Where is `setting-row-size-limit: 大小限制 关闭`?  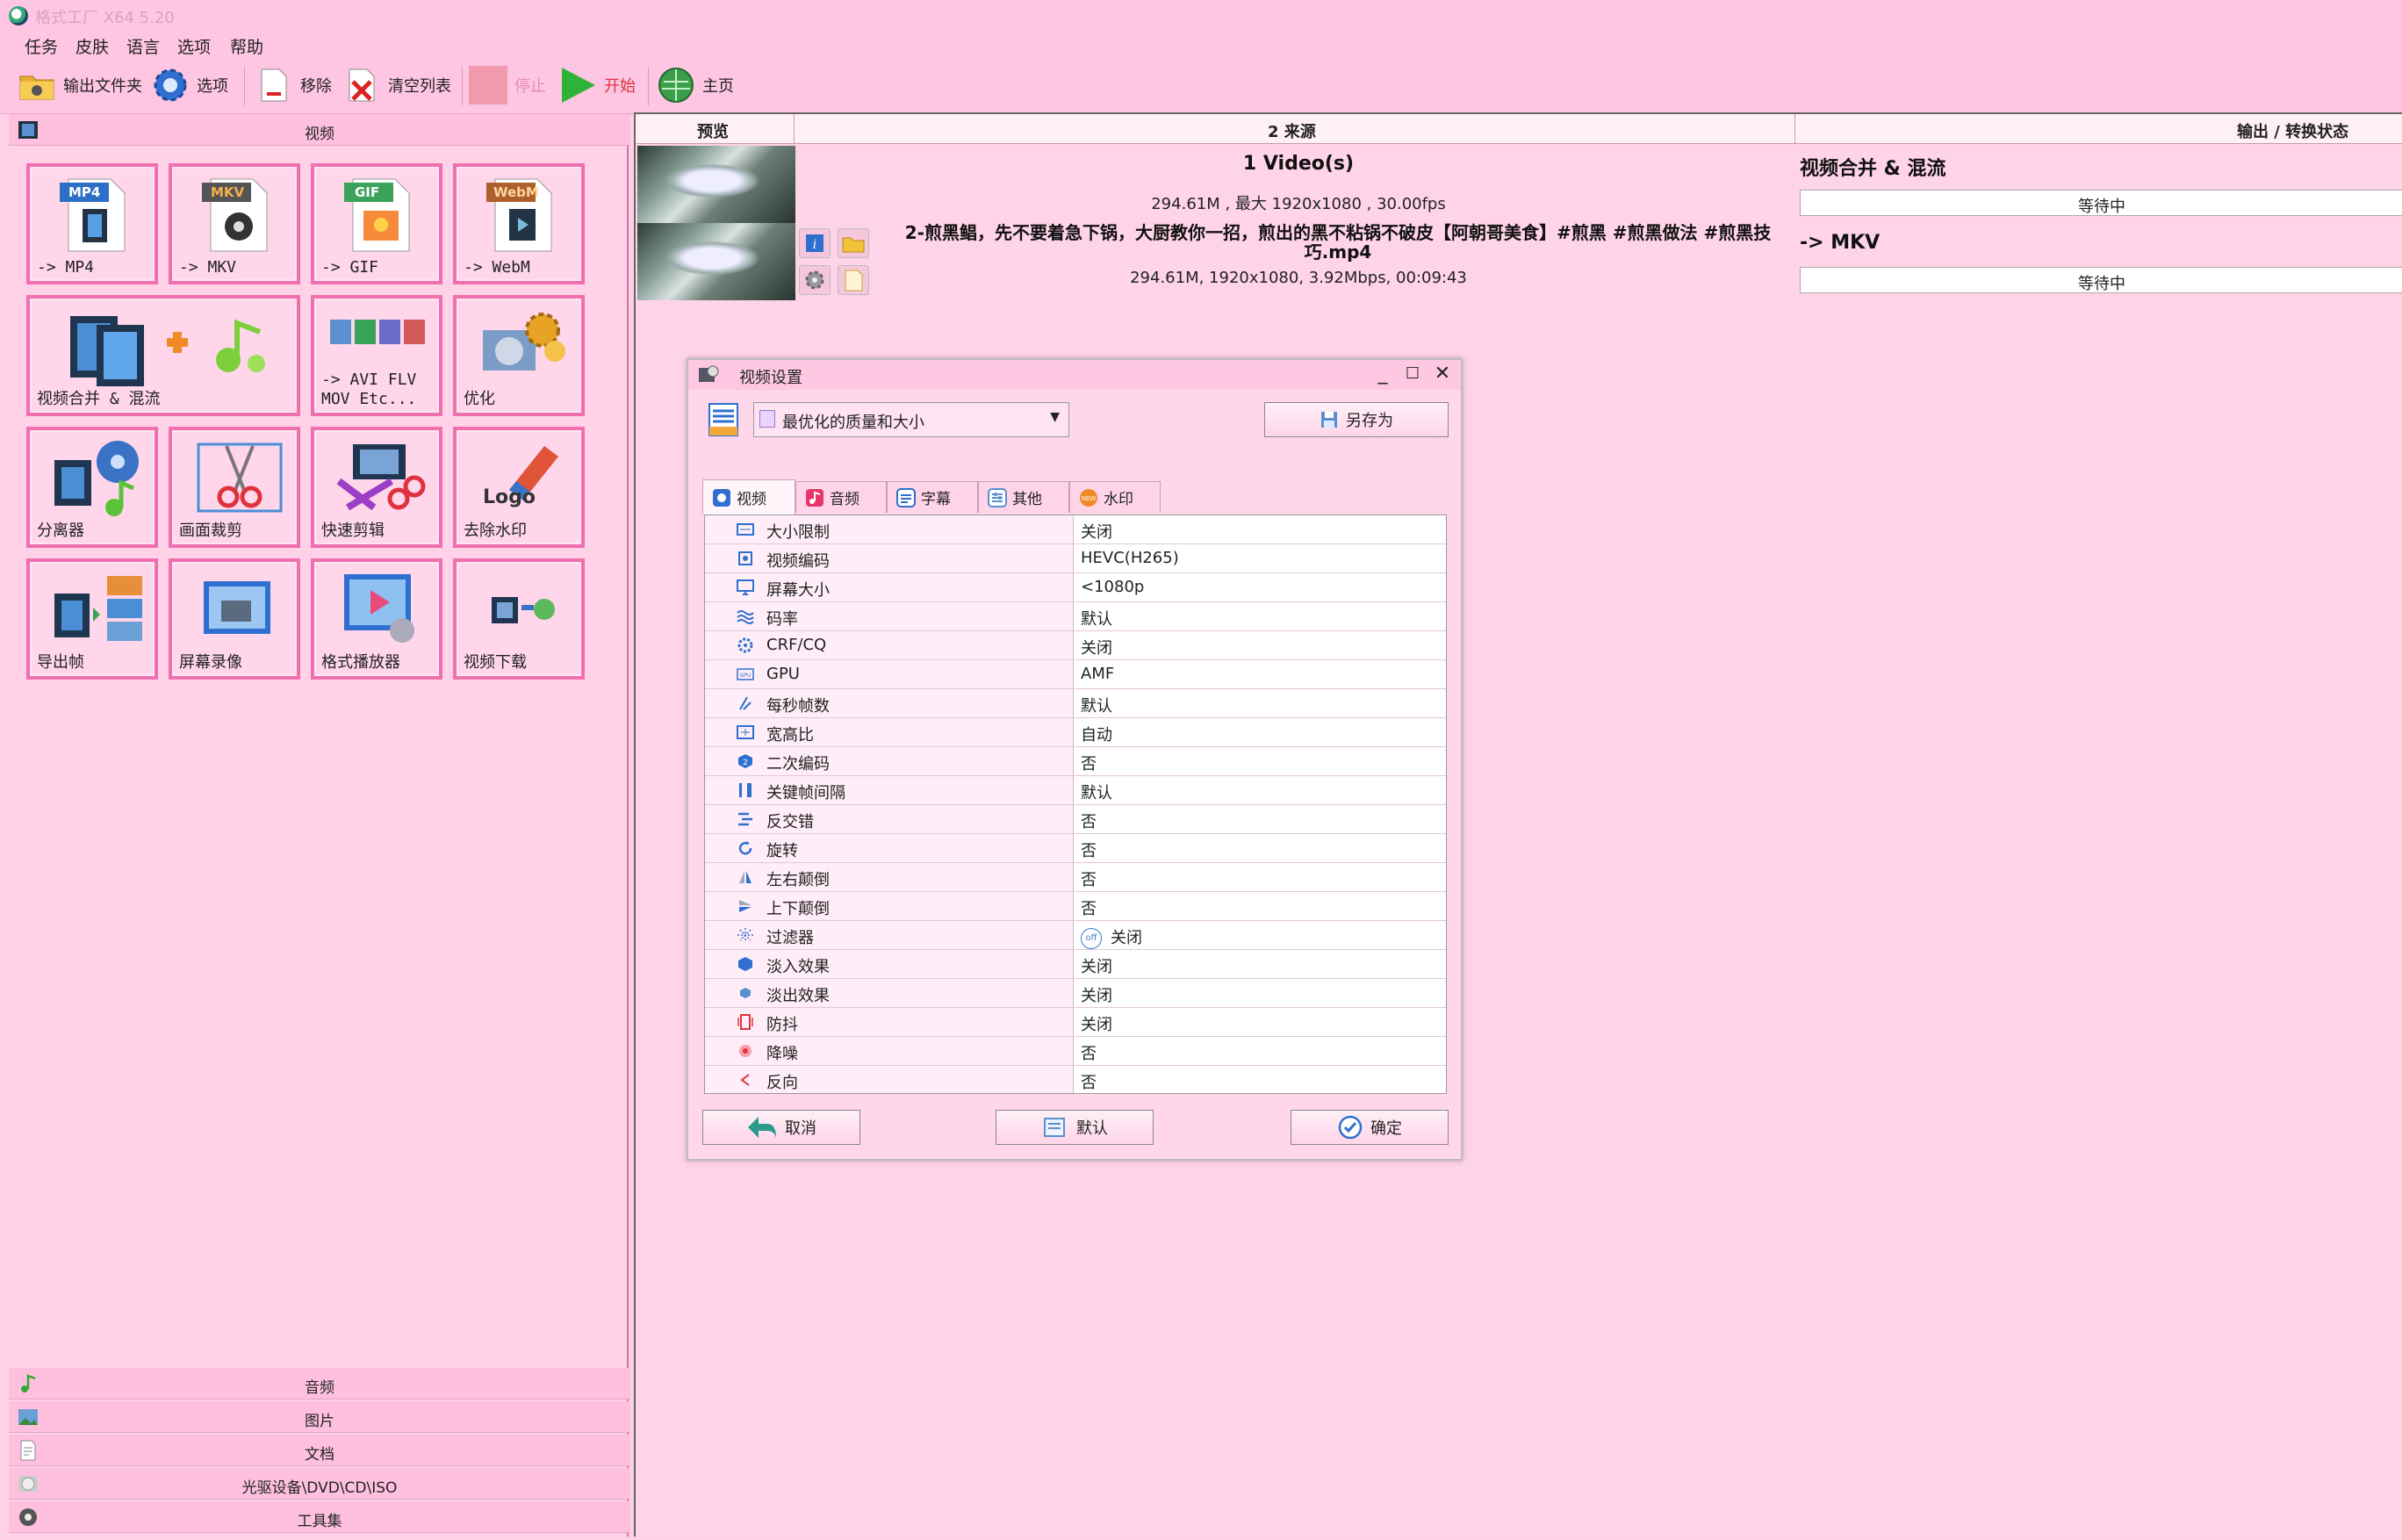
setting-row-size-limit: 大小限制 关闭 is located at coordinates (1075, 529).